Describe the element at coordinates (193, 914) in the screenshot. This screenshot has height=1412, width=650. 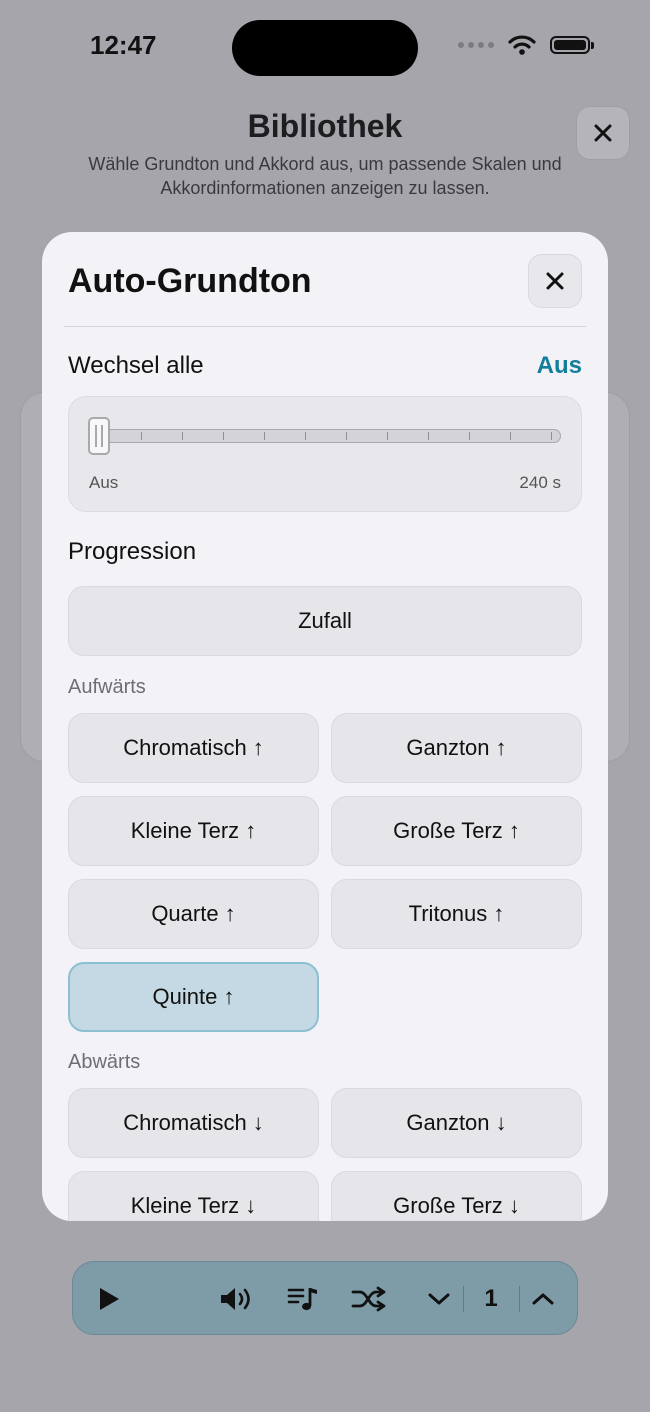
I see `upward-button: Quarte ↑` at that location.